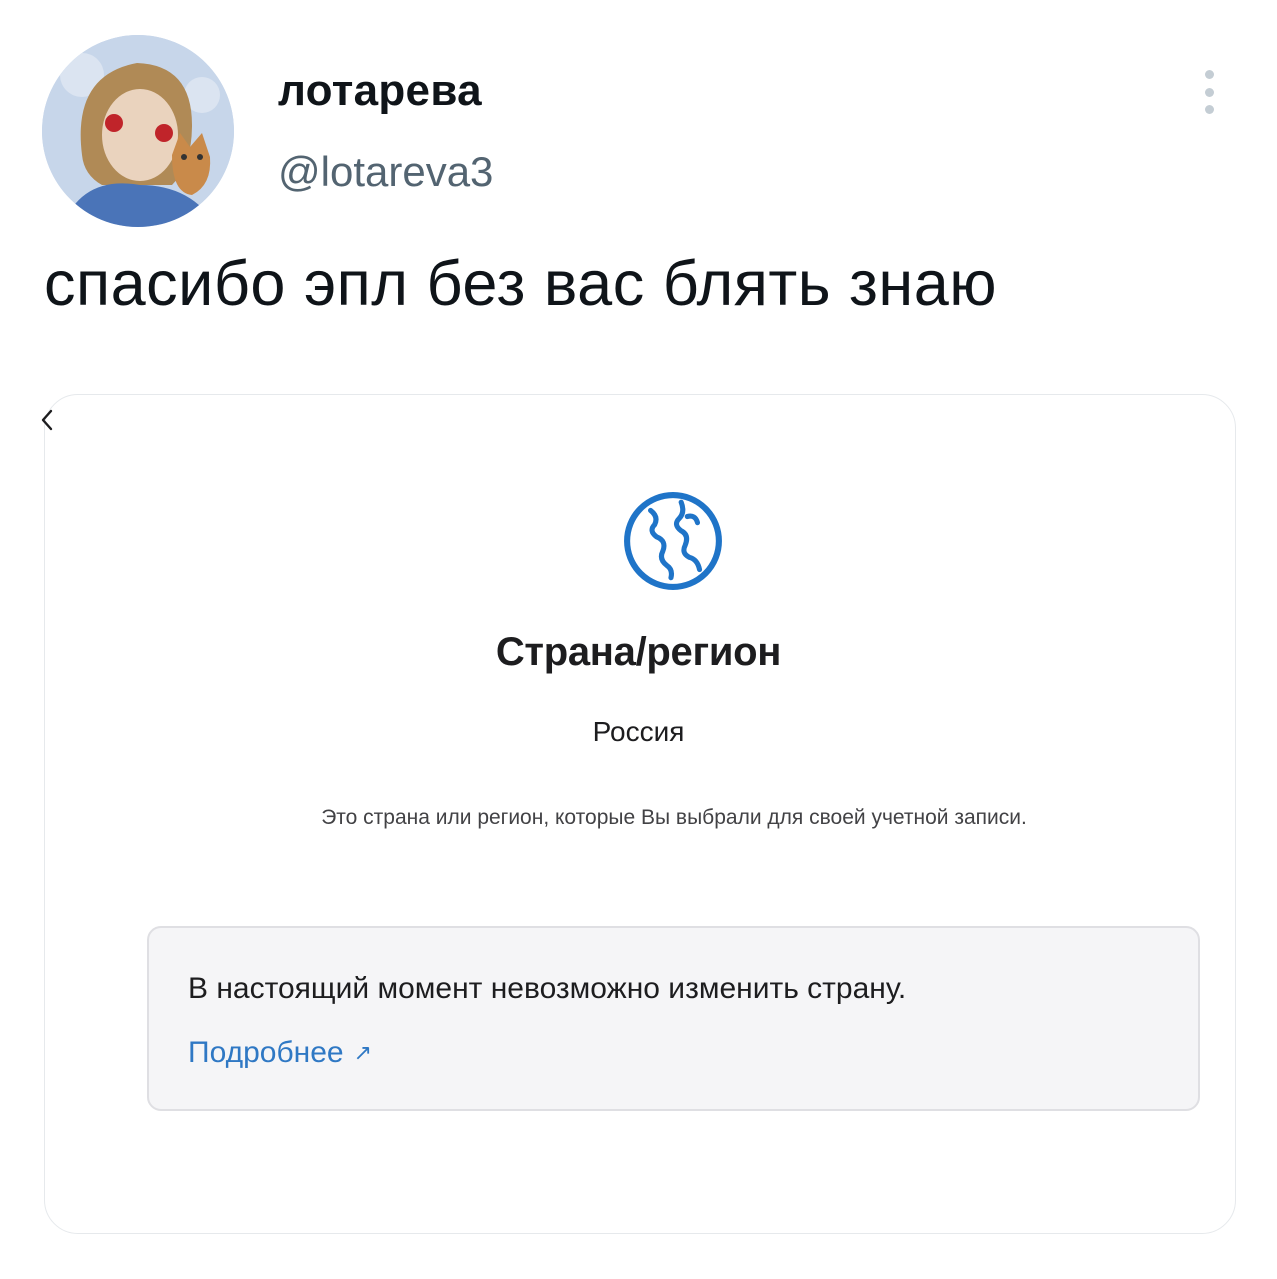  I want to click on more-vertical-icon, so click(1209, 92).